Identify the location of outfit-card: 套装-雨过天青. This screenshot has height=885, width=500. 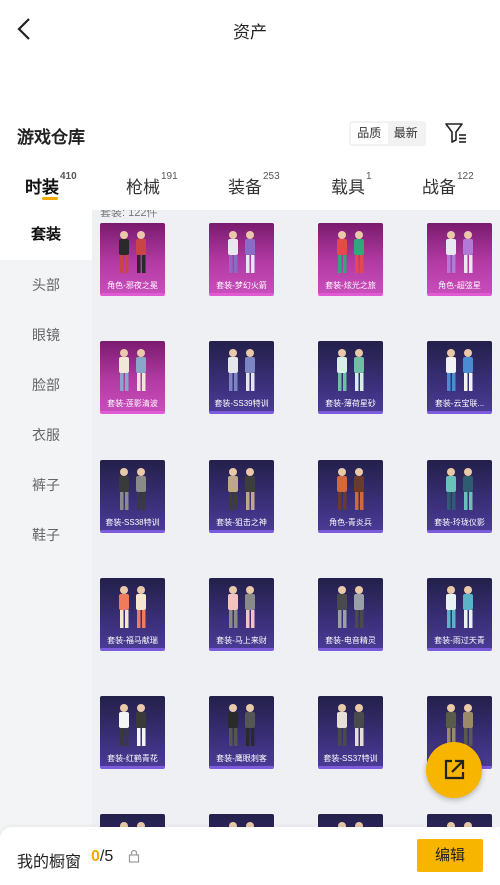
(459, 614).